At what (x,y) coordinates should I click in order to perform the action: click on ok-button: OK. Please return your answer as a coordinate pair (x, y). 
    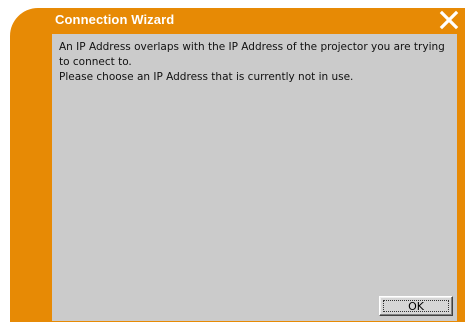
    Looking at the image, I should click on (416, 306).